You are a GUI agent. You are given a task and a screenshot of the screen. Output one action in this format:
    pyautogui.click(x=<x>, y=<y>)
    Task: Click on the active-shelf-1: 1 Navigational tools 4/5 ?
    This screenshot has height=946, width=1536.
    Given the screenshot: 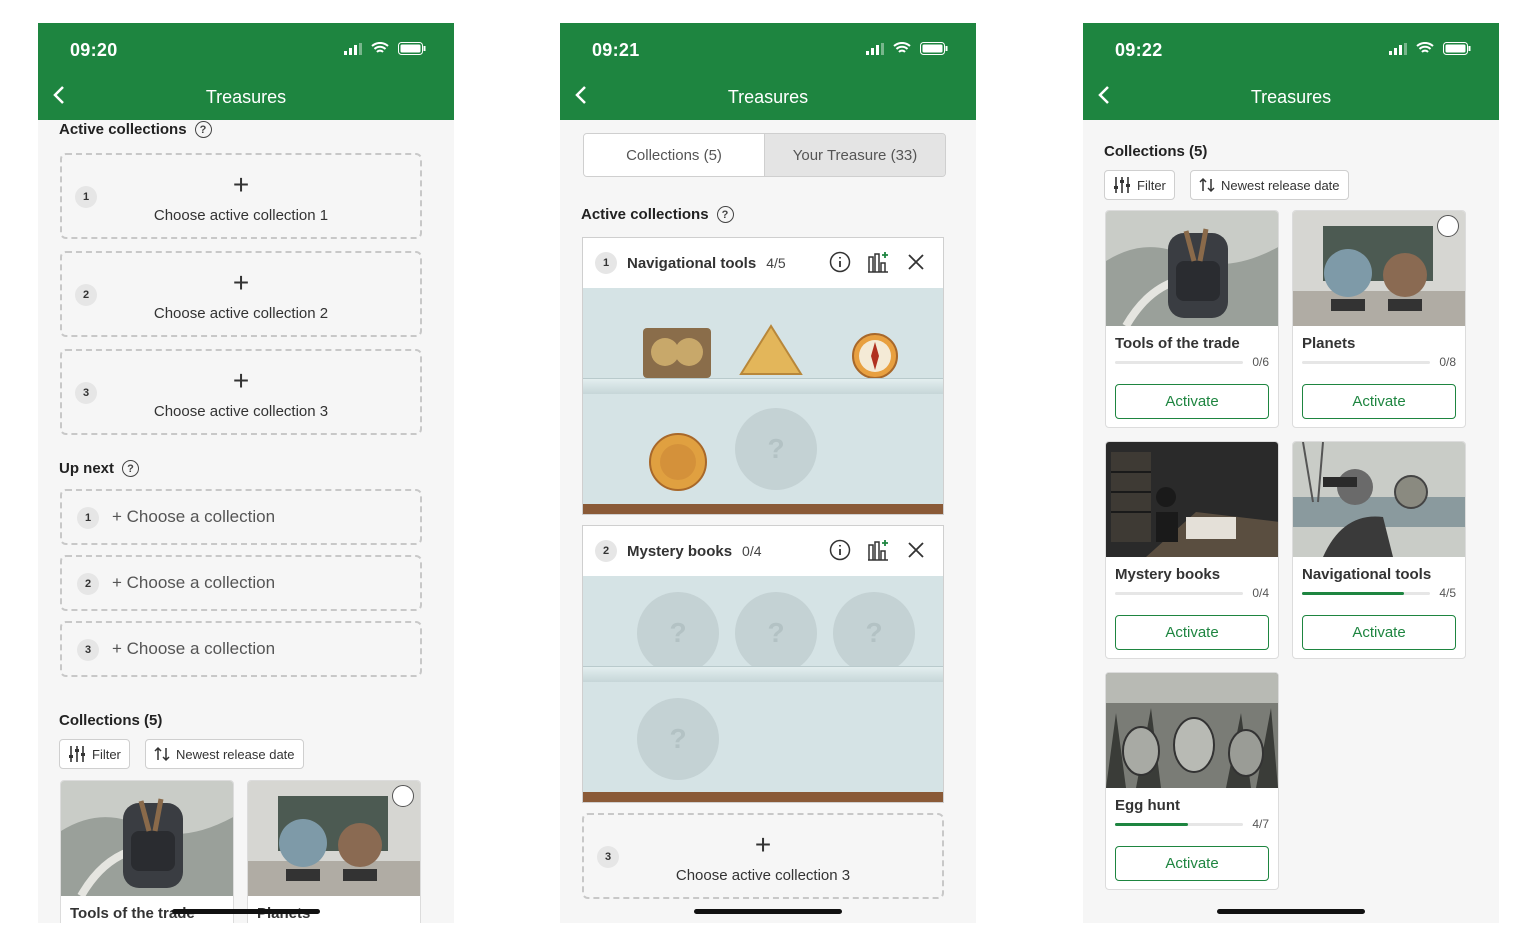 What is the action you would take?
    pyautogui.click(x=763, y=376)
    